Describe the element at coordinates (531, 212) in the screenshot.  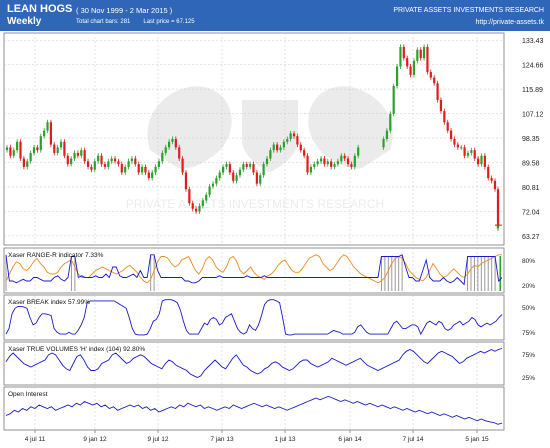
I see `price-tick-label: 72.04` at that location.